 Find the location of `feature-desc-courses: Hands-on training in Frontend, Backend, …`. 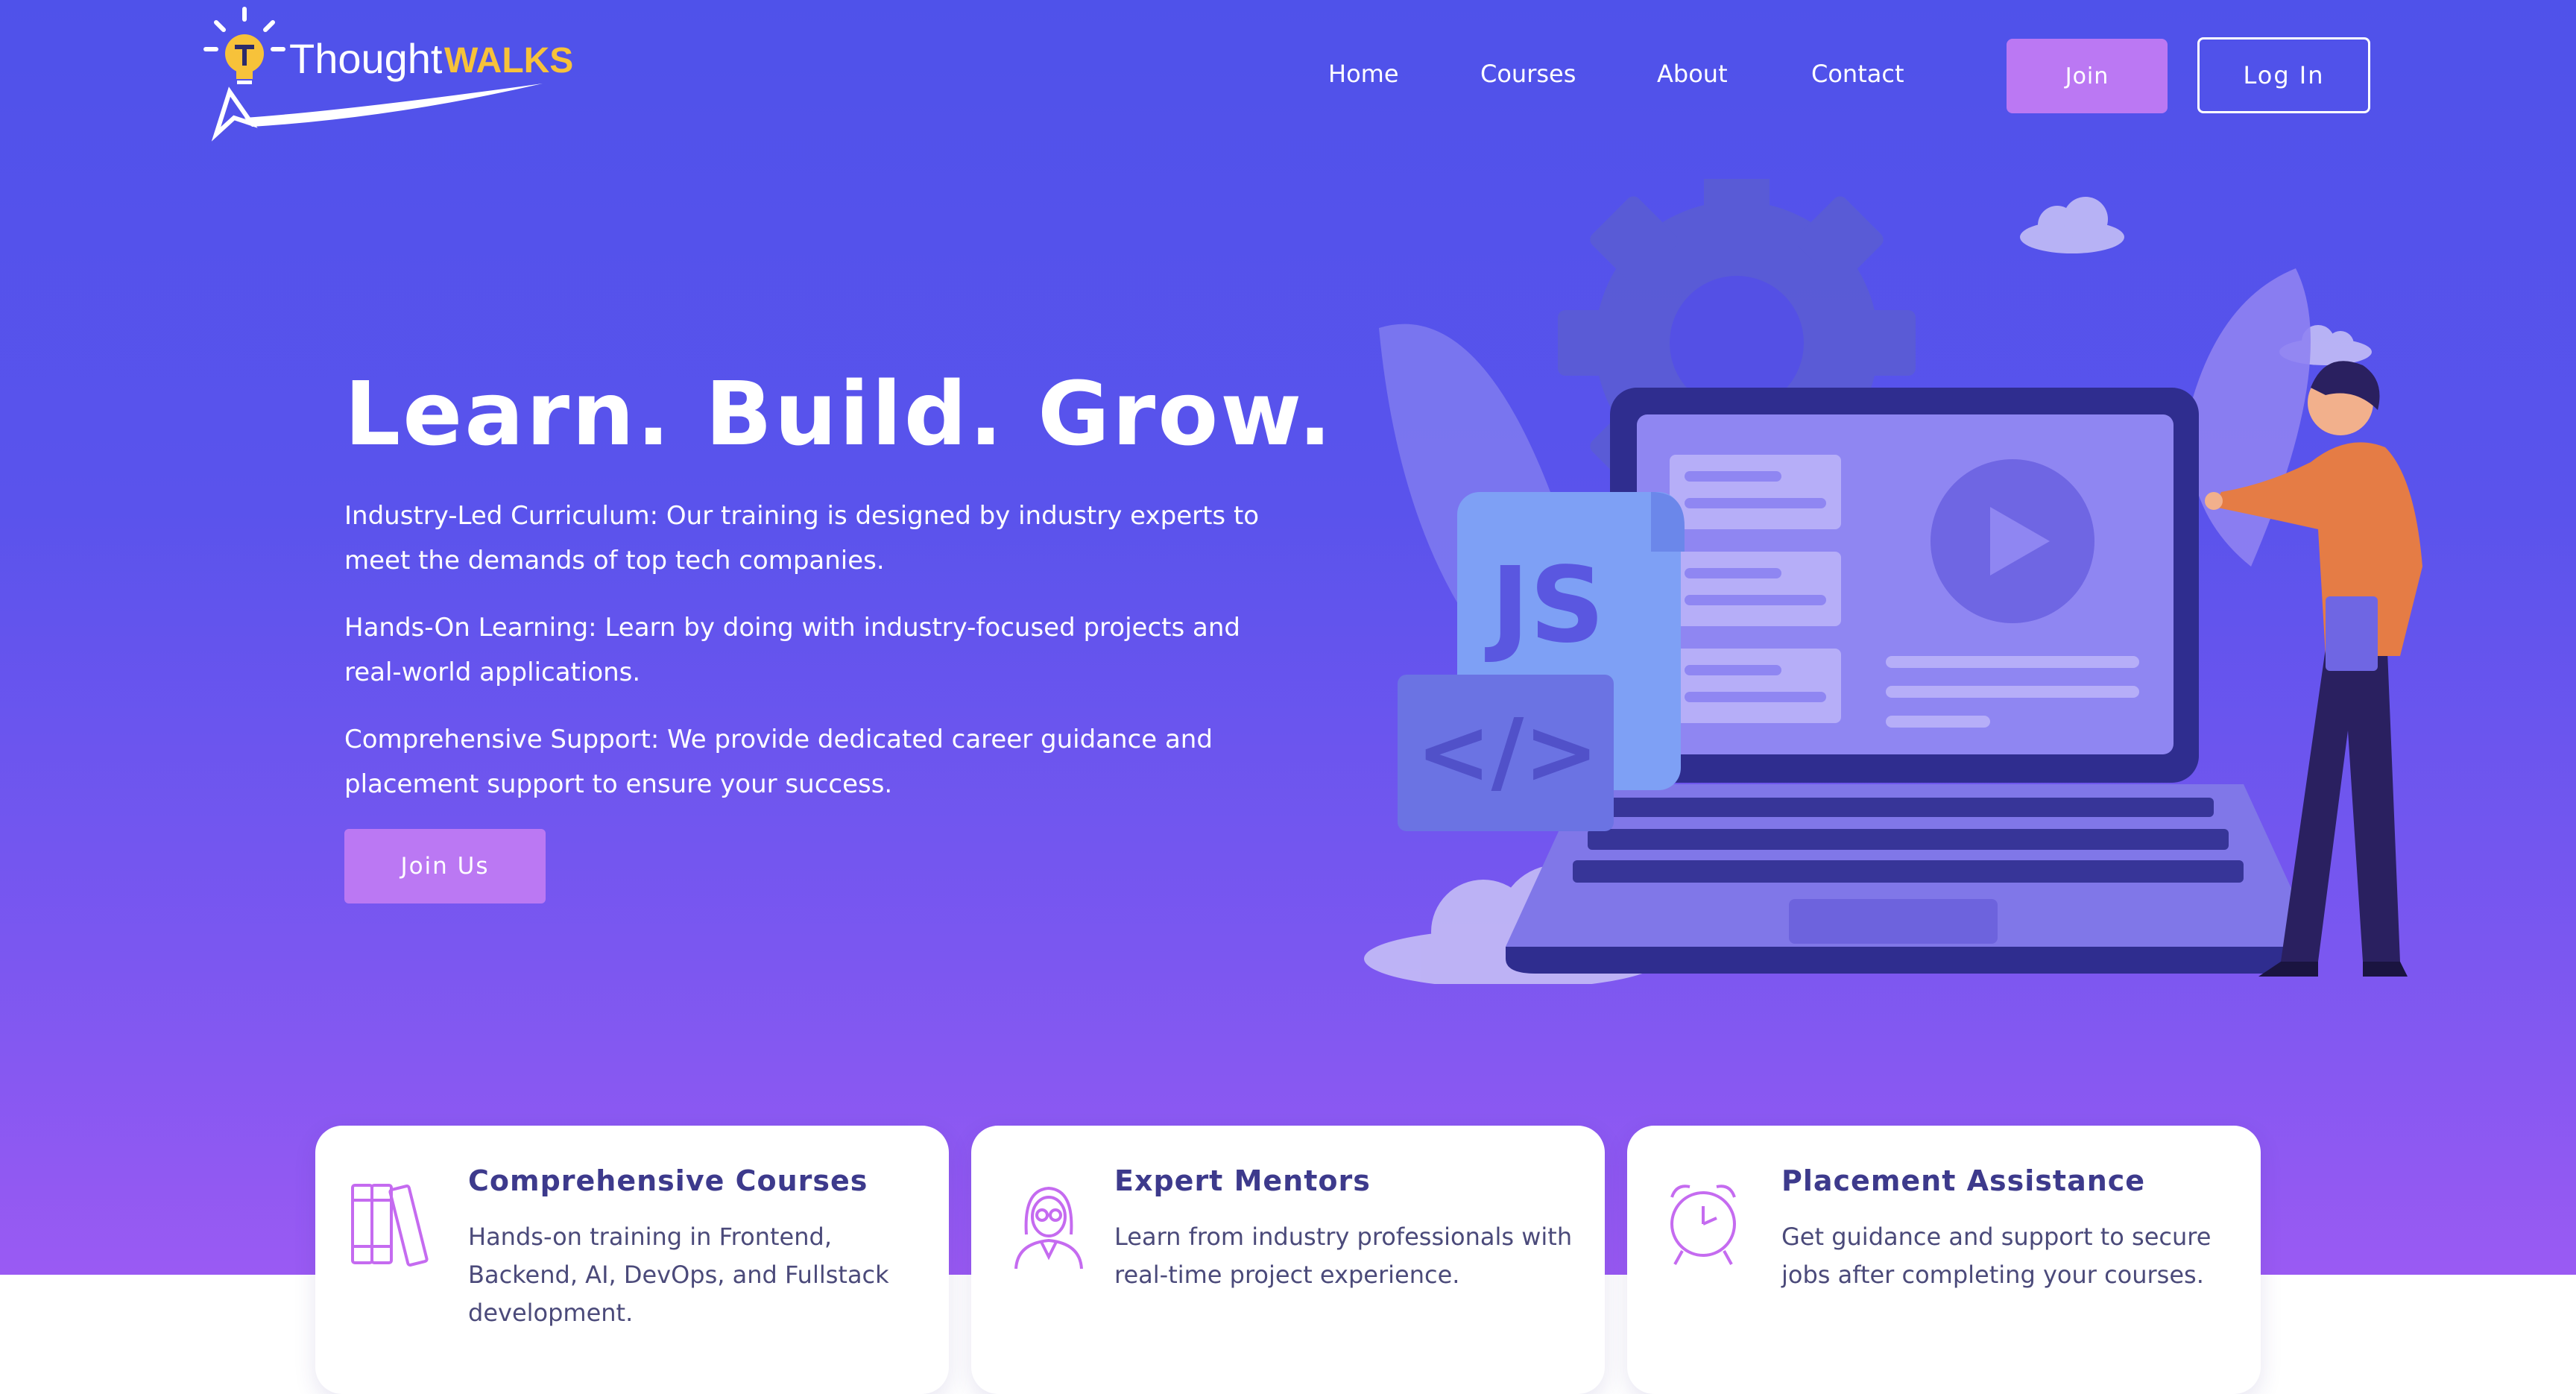

feature-desc-courses: Hands-on training in Frontend, Backend, … is located at coordinates (678, 1275).